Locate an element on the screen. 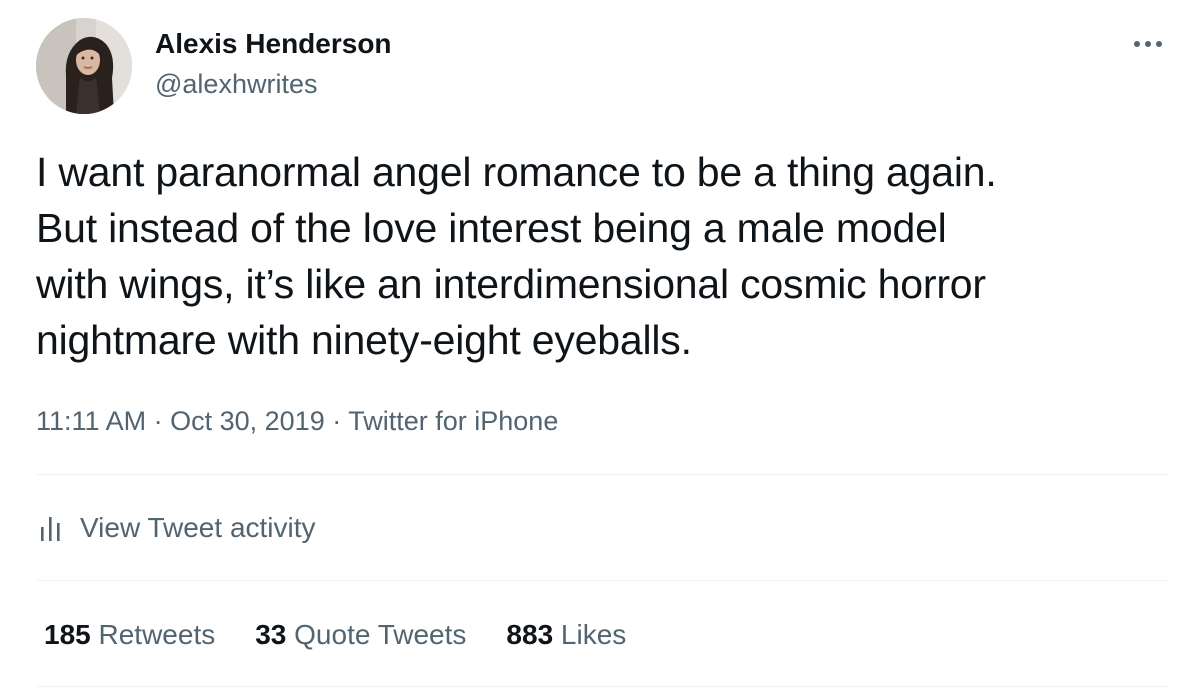 The height and width of the screenshot is (692, 1198). tweet-time-link: 11:11 AM is located at coordinates (91, 421).